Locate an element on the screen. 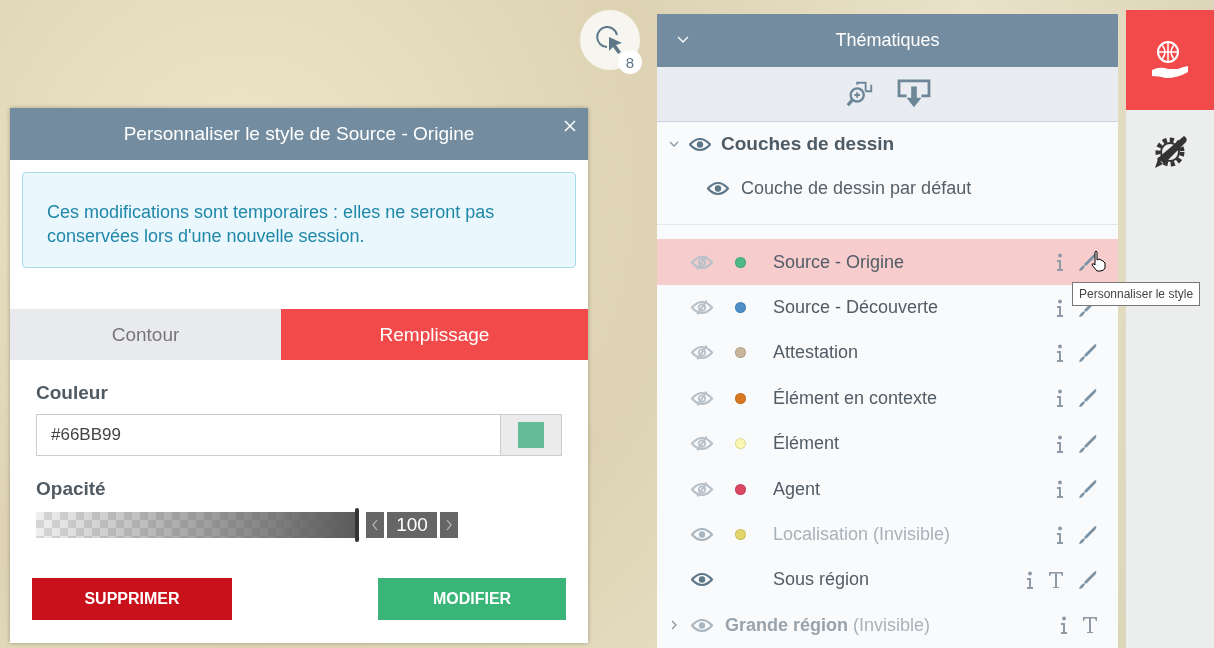  selection-count: 8 is located at coordinates (630, 62).